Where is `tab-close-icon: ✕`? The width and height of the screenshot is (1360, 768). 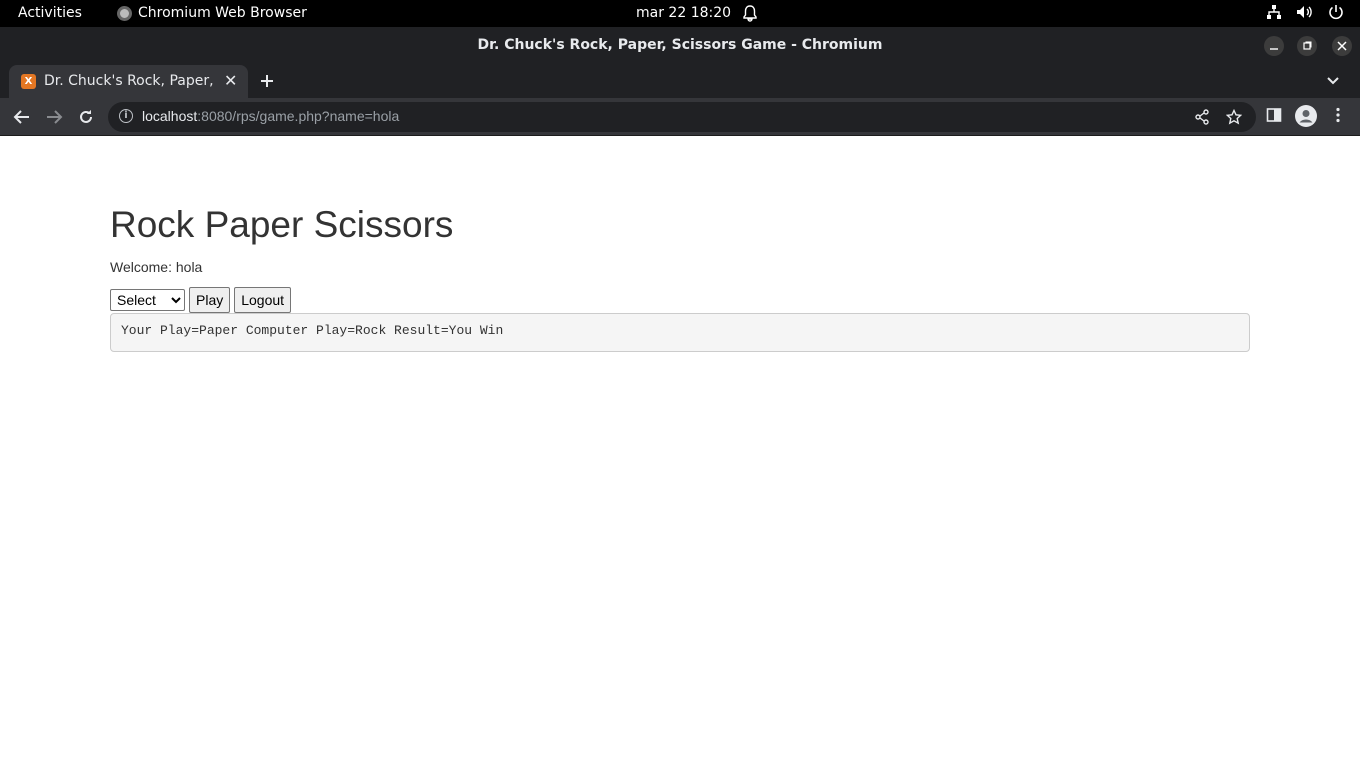
tab-close-icon: ✕ is located at coordinates (230, 80).